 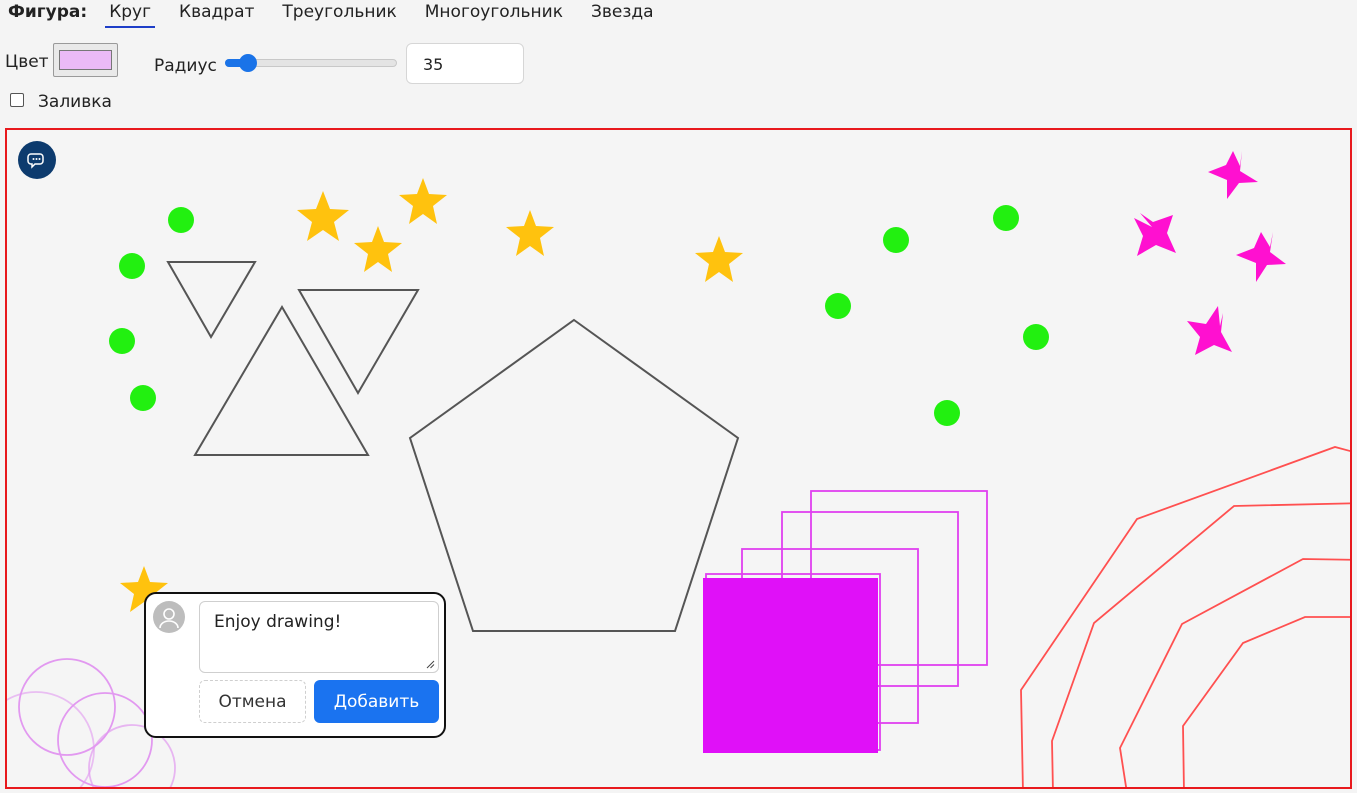 I want to click on color-swatch, so click(x=85, y=60).